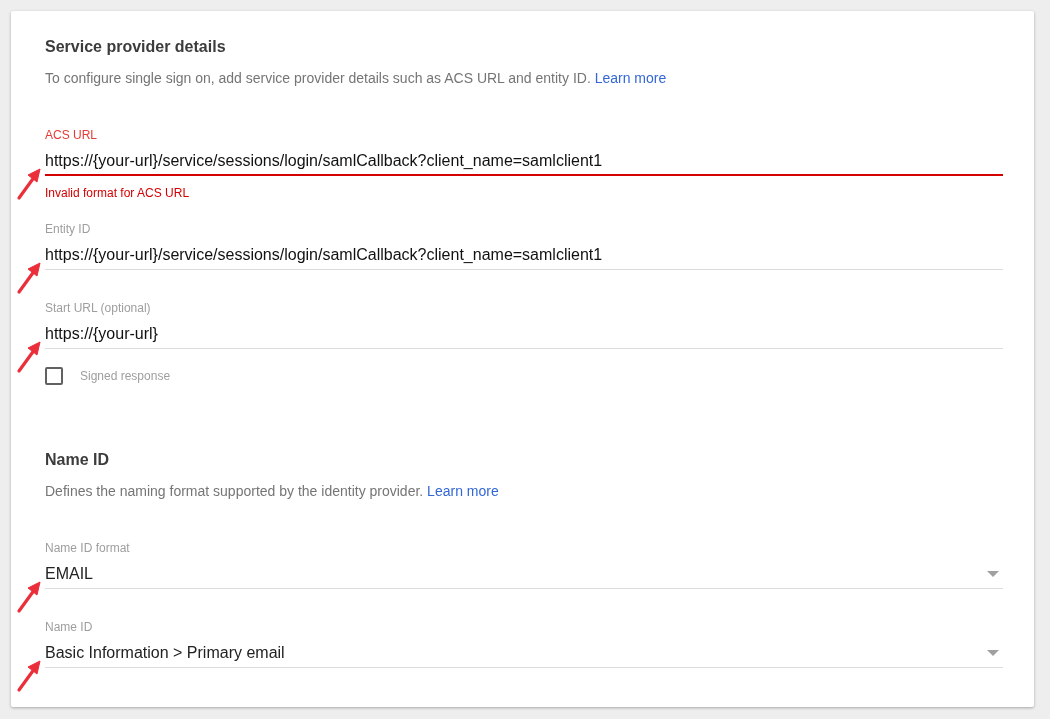  Describe the element at coordinates (524, 575) in the screenshot. I see `dropdown-field: EMAIL` at that location.